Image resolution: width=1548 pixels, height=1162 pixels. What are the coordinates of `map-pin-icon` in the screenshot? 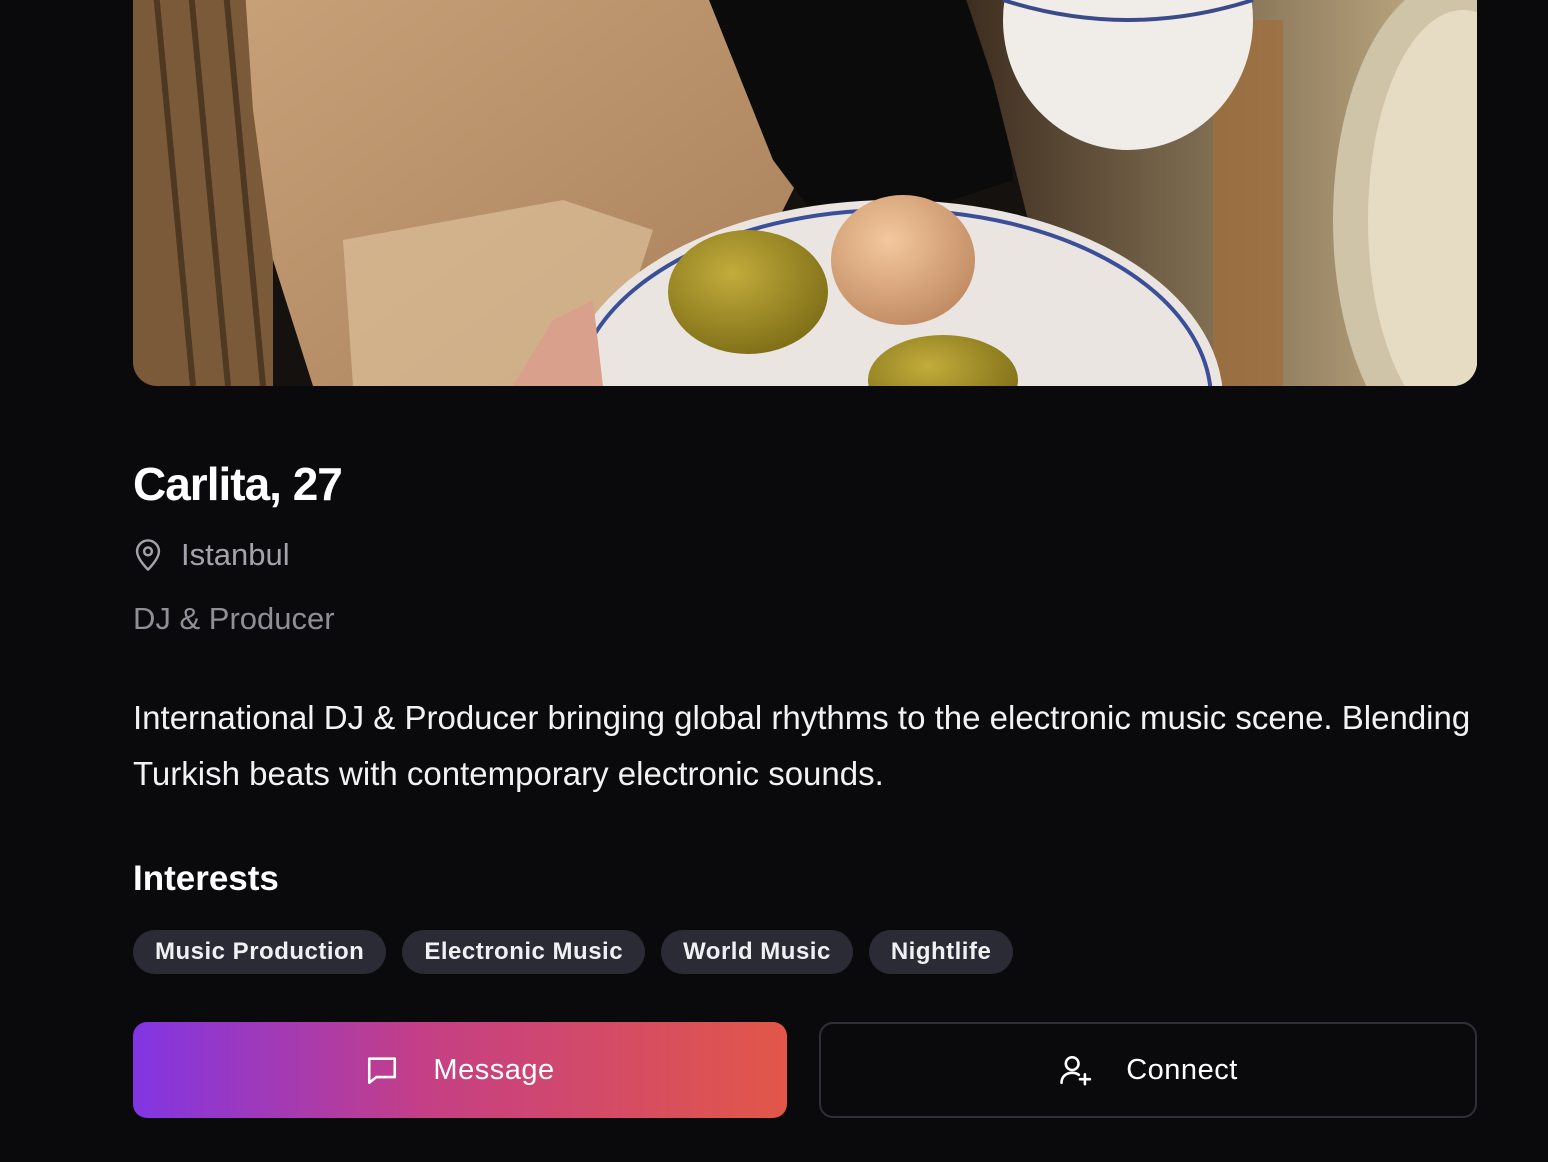 It's located at (148, 555).